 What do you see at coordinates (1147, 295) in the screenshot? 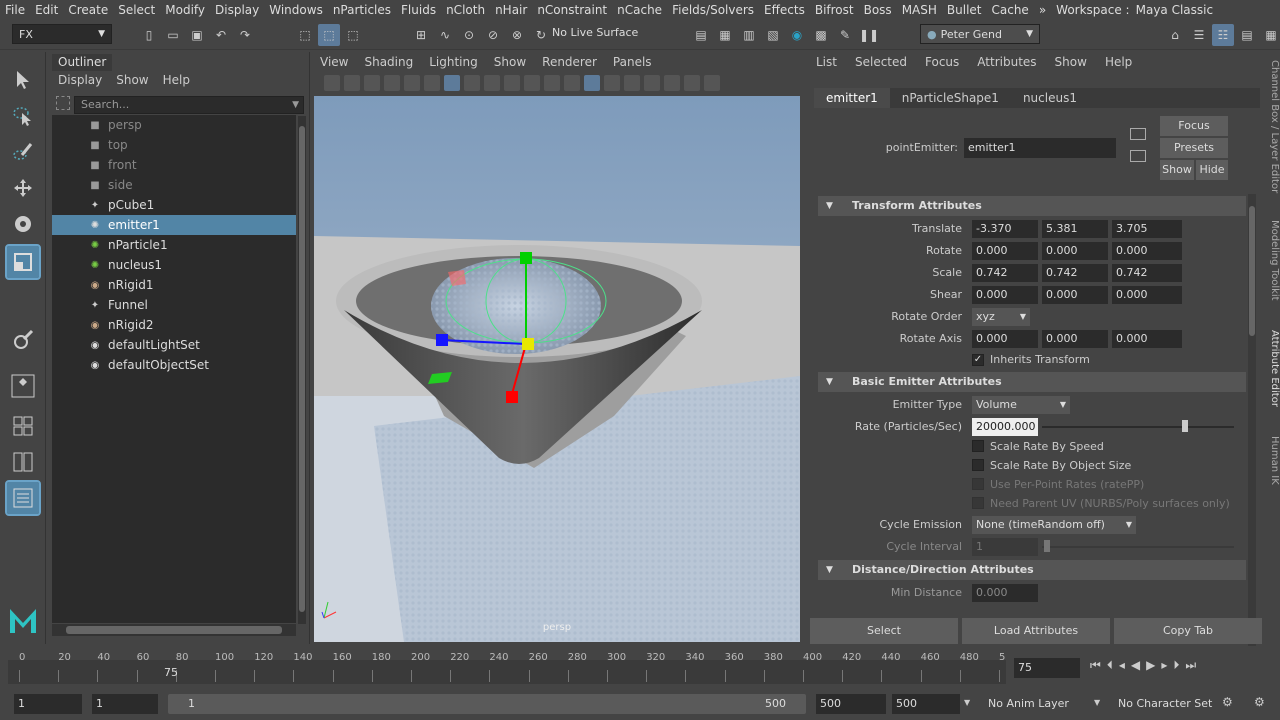
I see `shear-yz-field: 0.000` at bounding box center [1147, 295].